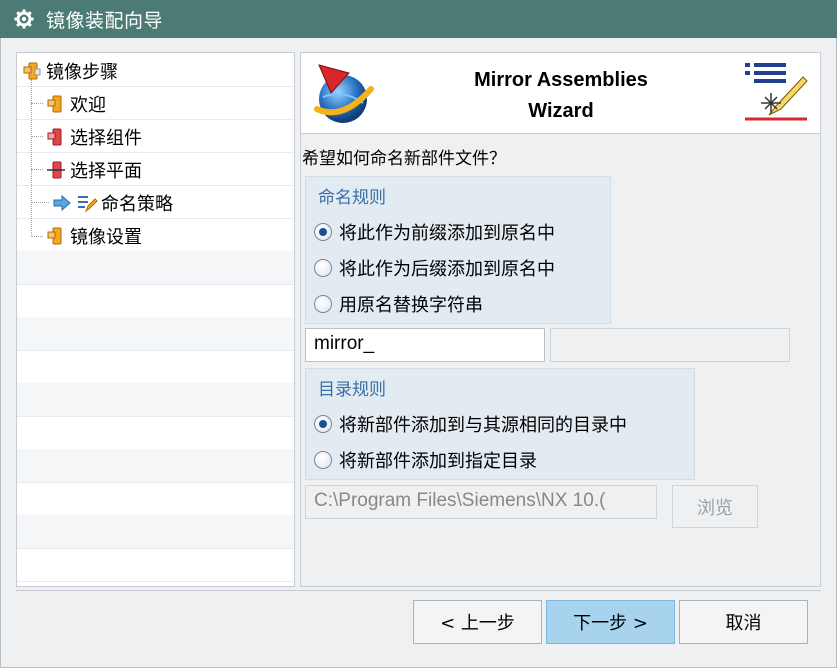 The image size is (837, 668). What do you see at coordinates (425, 345) in the screenshot?
I see `prefix-input: mirror_` at bounding box center [425, 345].